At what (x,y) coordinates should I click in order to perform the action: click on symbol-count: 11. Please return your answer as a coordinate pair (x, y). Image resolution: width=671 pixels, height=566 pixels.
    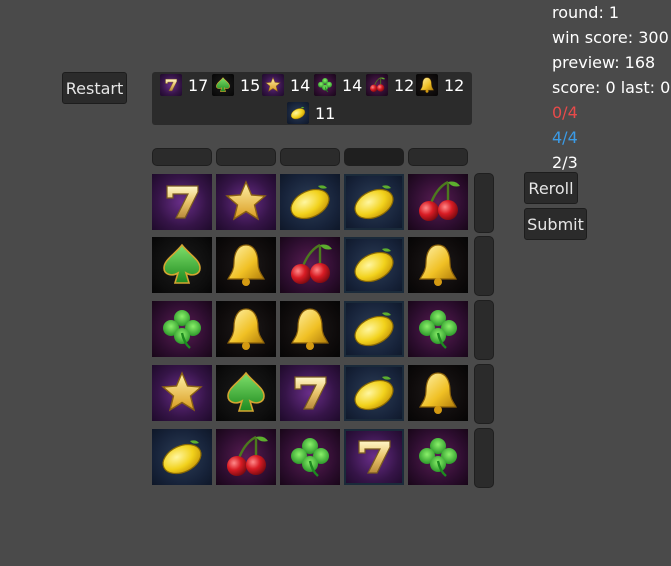
    Looking at the image, I should click on (311, 113).